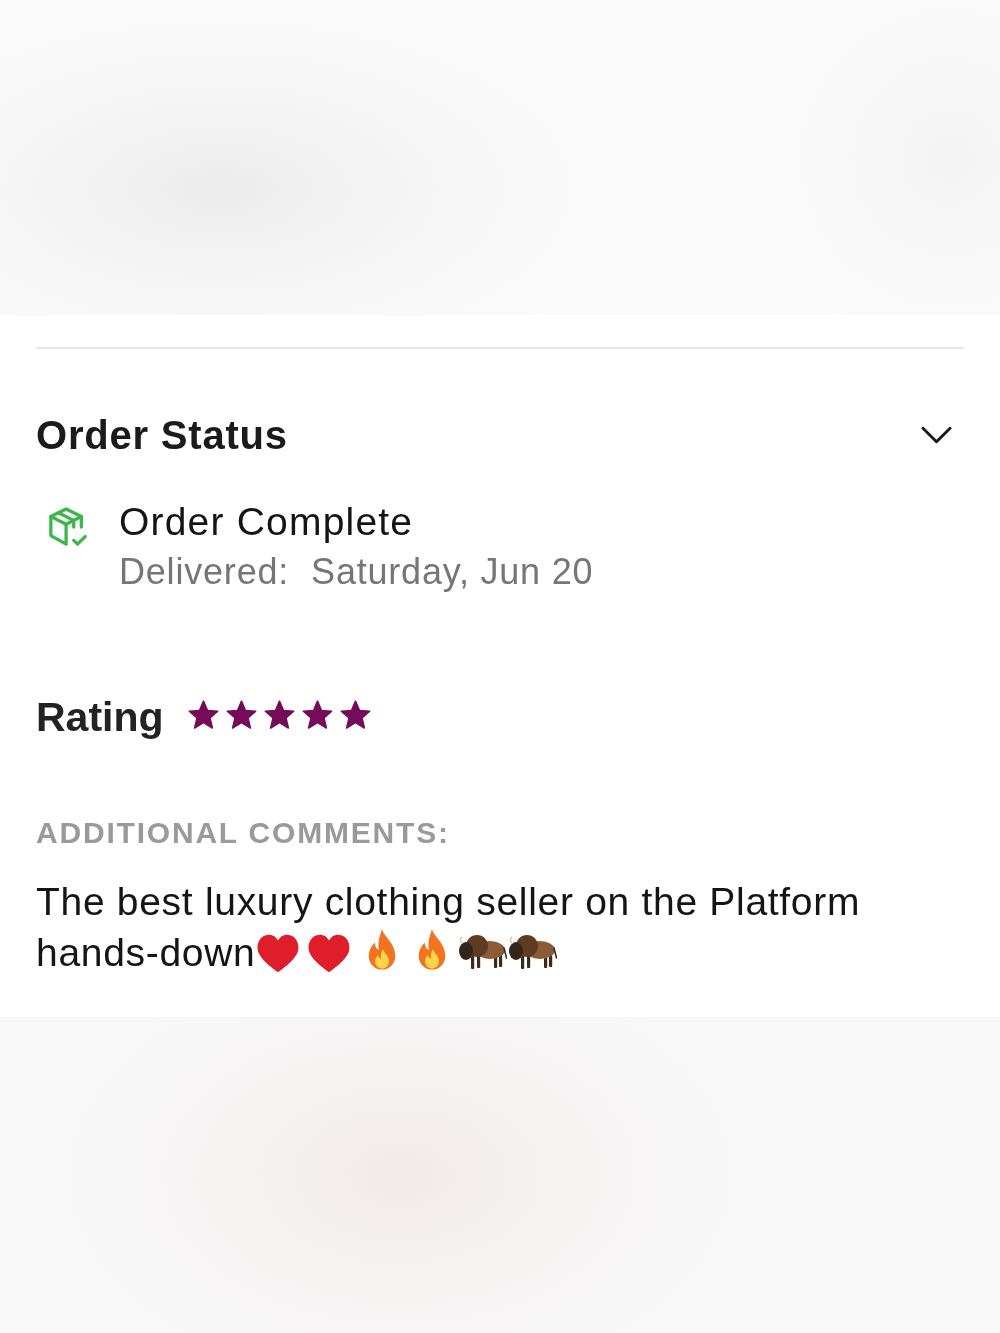 This screenshot has height=1333, width=1000. Describe the element at coordinates (449, 927) in the screenshot. I see `comment-text: The best luxury clothing seller on the Platform hands-down` at that location.